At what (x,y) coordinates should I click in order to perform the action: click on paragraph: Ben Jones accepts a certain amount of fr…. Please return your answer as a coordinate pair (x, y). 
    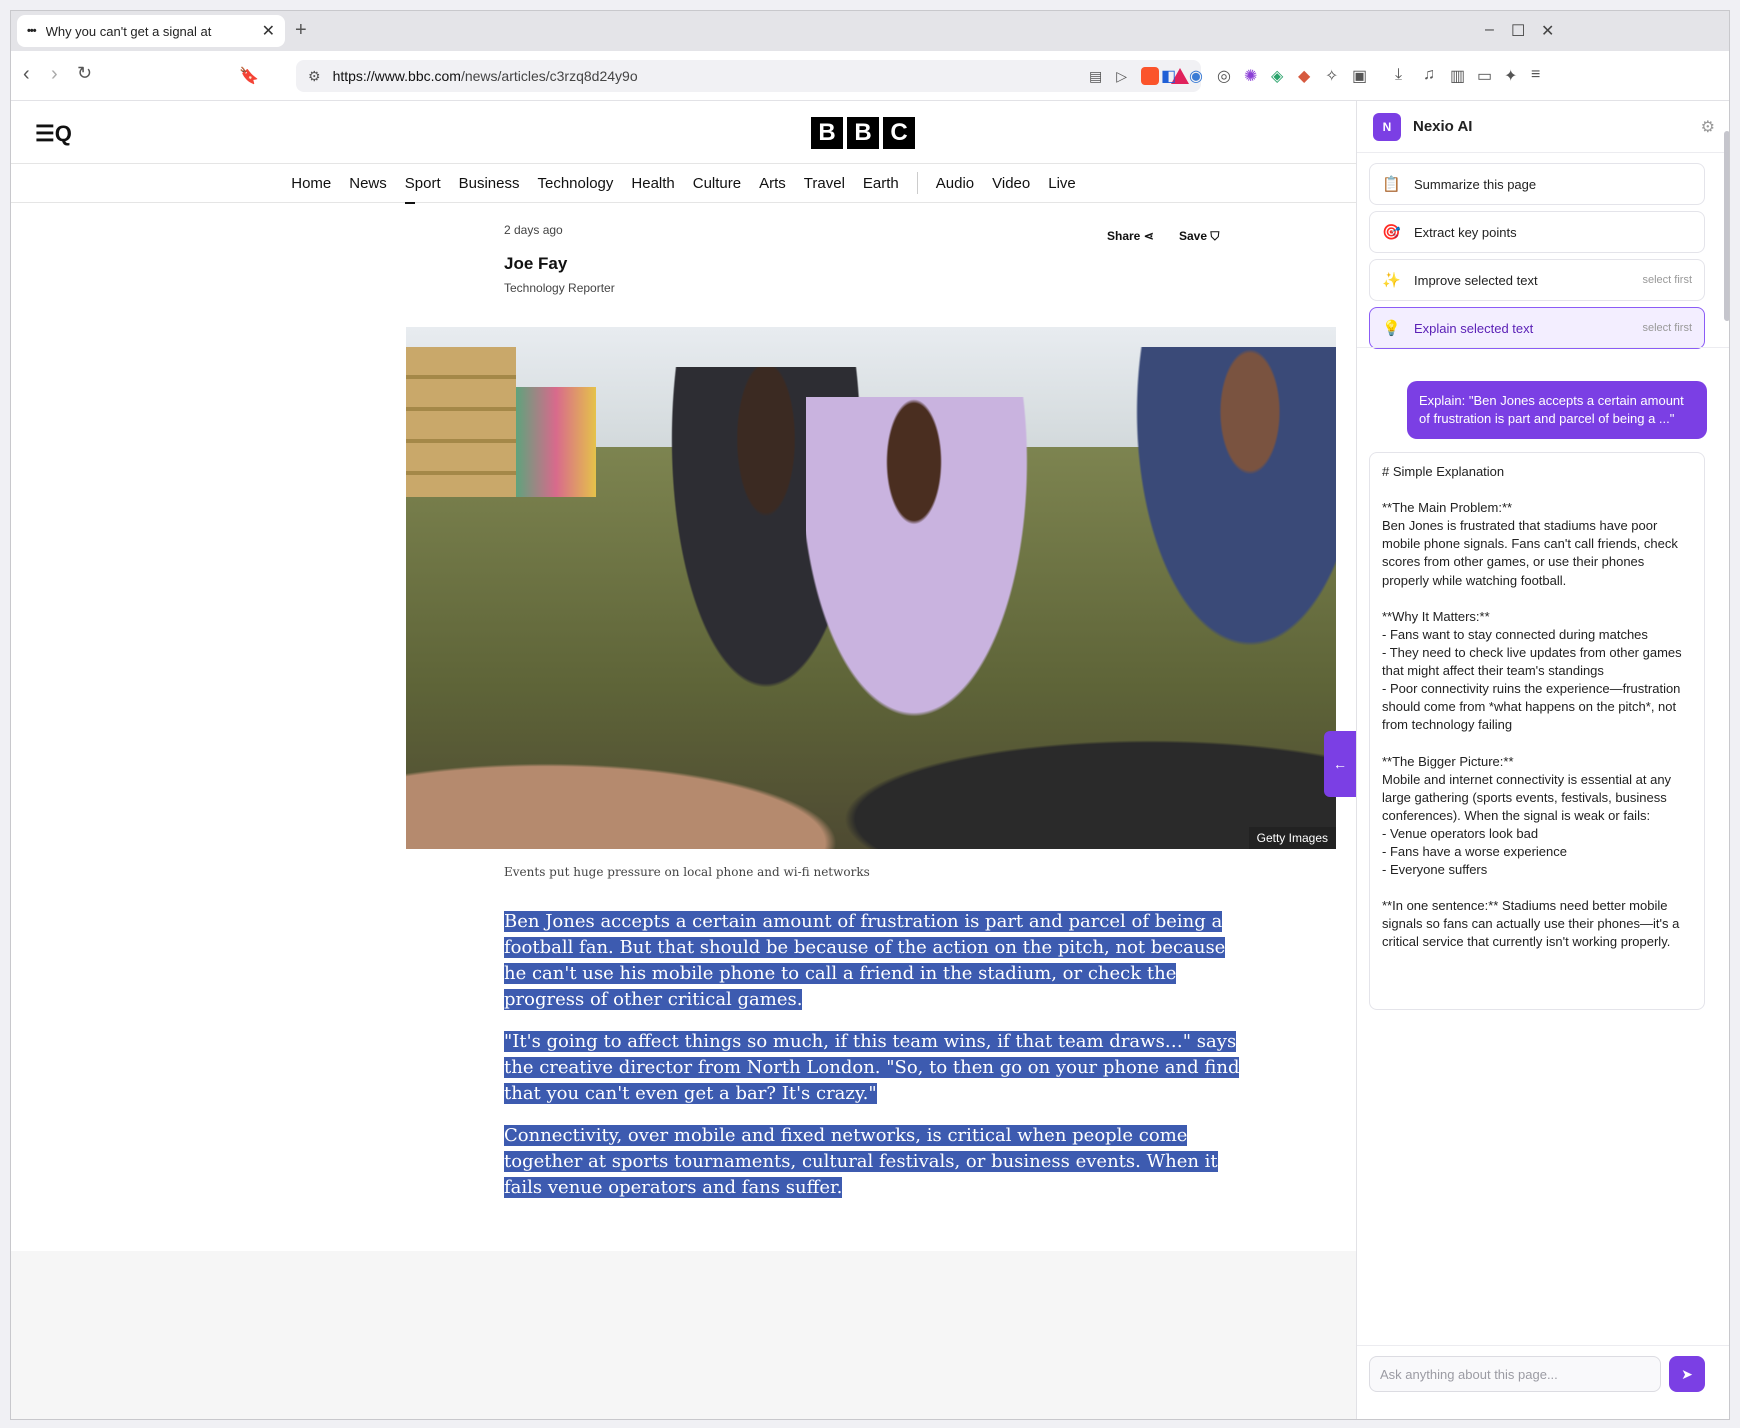
    Looking at the image, I should click on (865, 960).